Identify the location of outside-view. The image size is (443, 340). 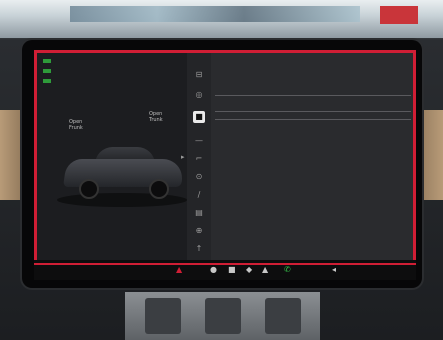
(215, 14).